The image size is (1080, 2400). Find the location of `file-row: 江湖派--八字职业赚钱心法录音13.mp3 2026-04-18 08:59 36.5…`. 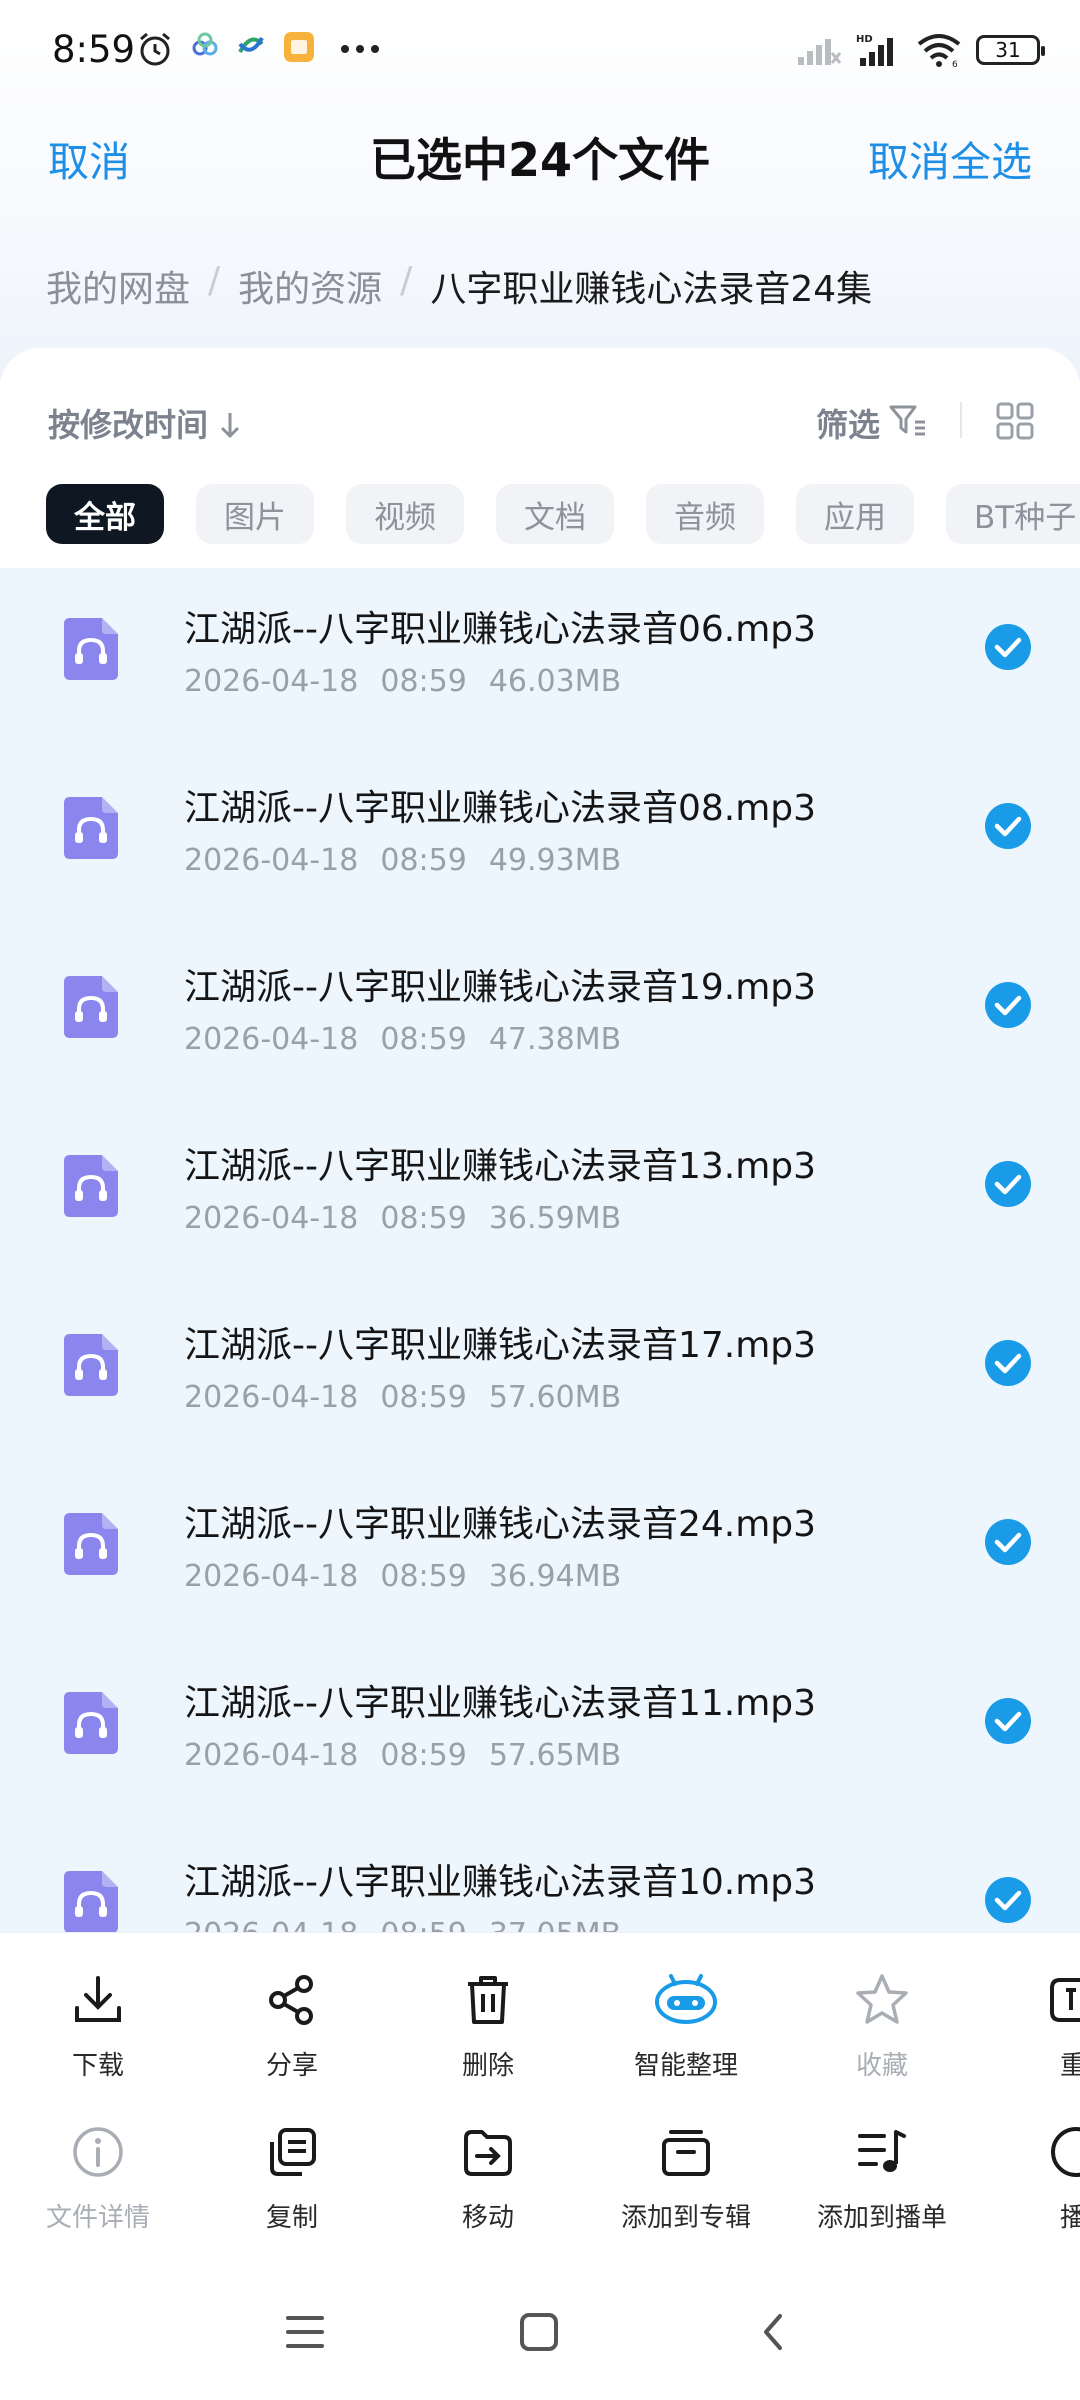

file-row: 江湖派--八字职业赚钱心法录音13.mp3 2026-04-18 08:59 36.5… is located at coordinates (540, 1194).